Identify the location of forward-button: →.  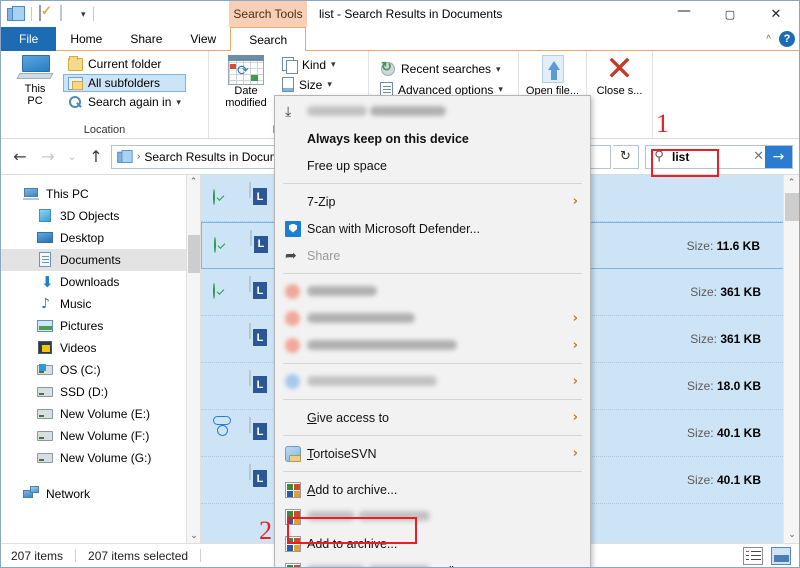
(48, 157).